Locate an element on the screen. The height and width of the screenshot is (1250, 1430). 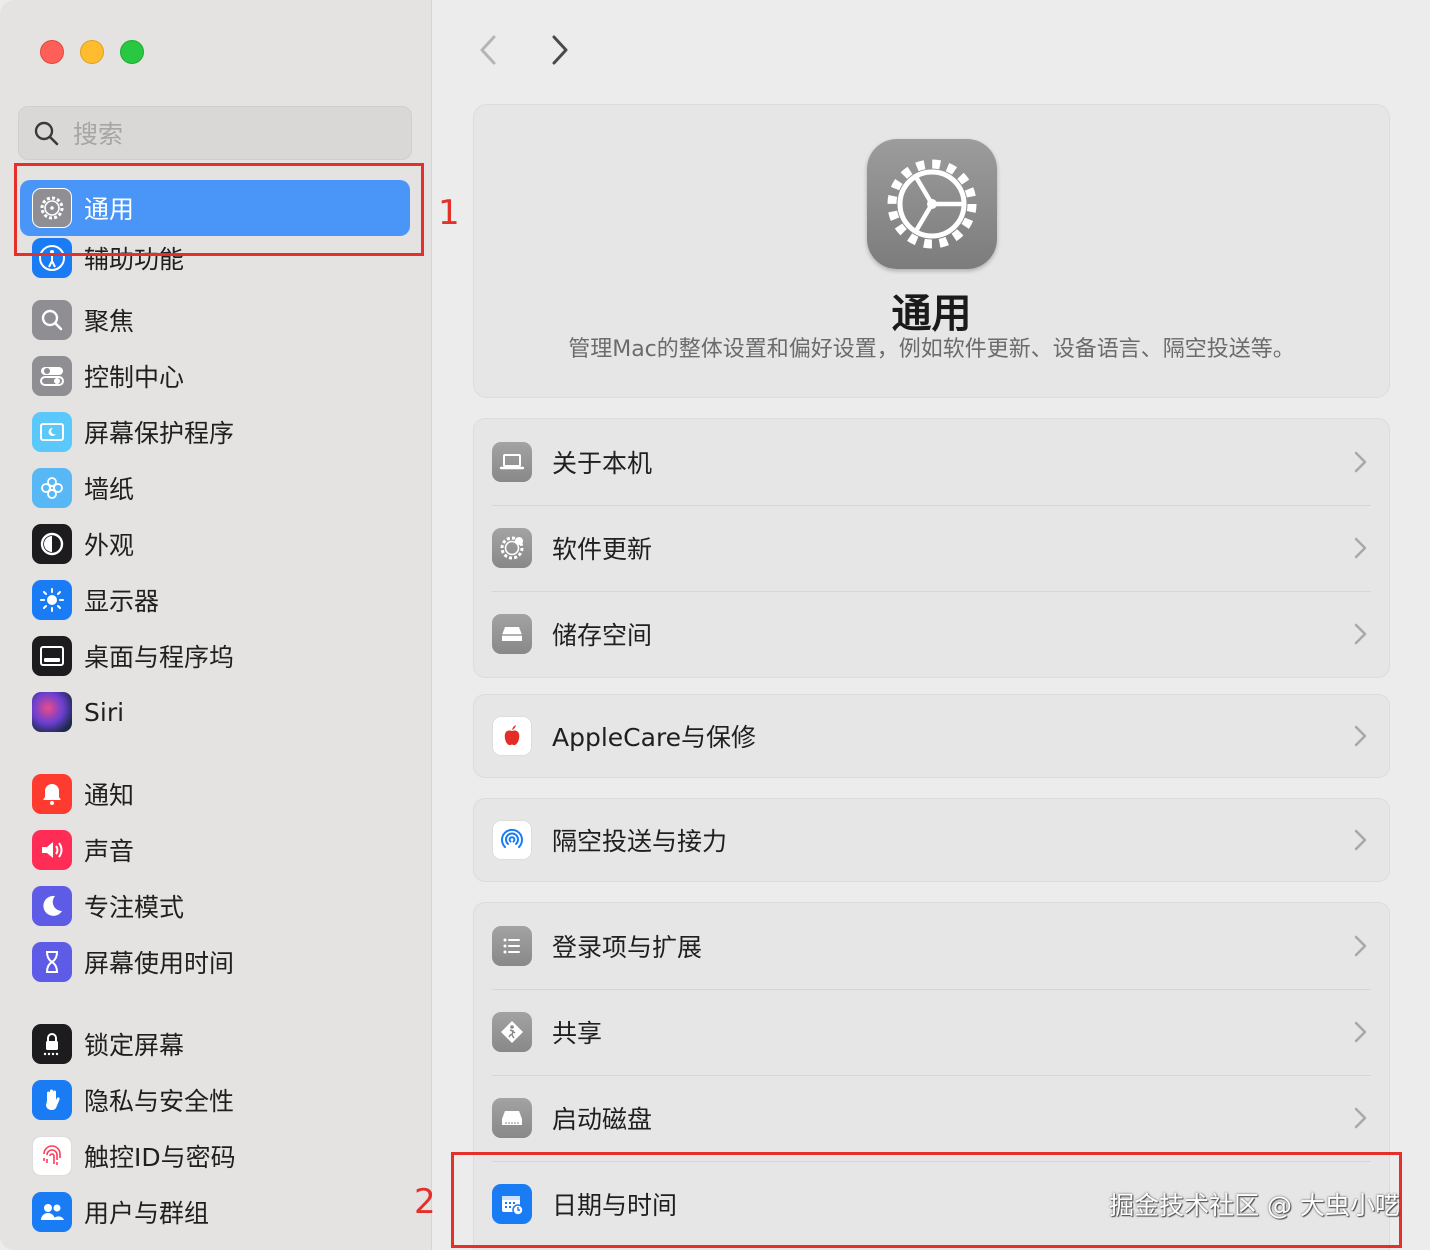
sidebar-item-label: 墙纸 is located at coordinates (109, 489).